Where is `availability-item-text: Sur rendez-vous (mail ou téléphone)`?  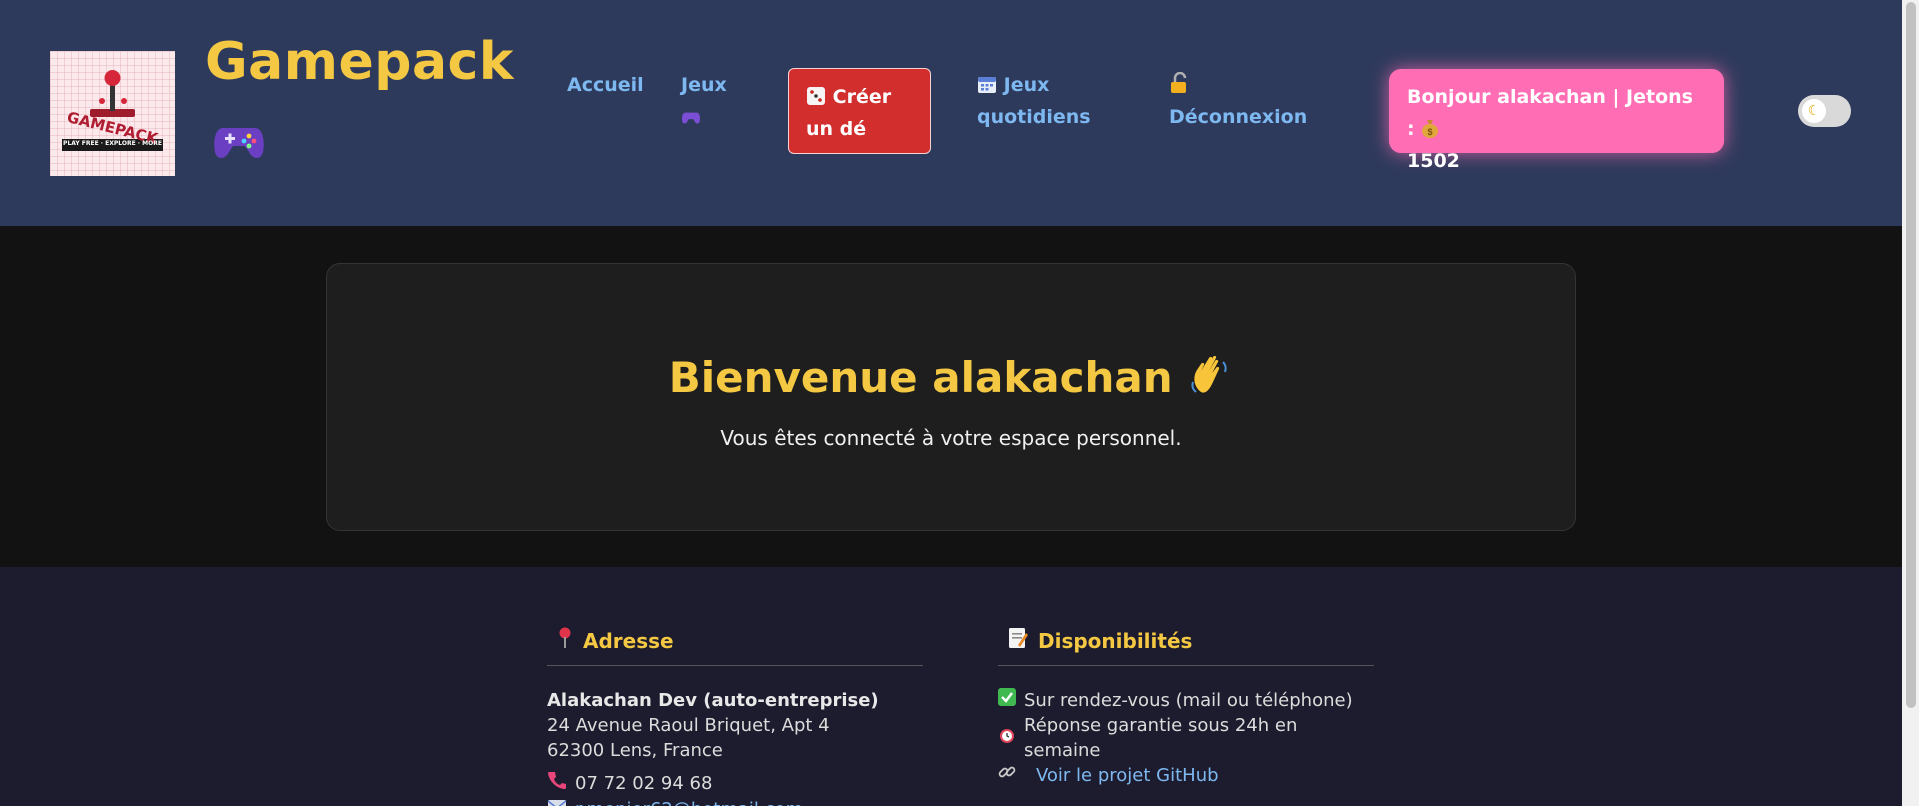
availability-item-text: Sur rendez-vous (mail ou téléphone) is located at coordinates (1188, 700).